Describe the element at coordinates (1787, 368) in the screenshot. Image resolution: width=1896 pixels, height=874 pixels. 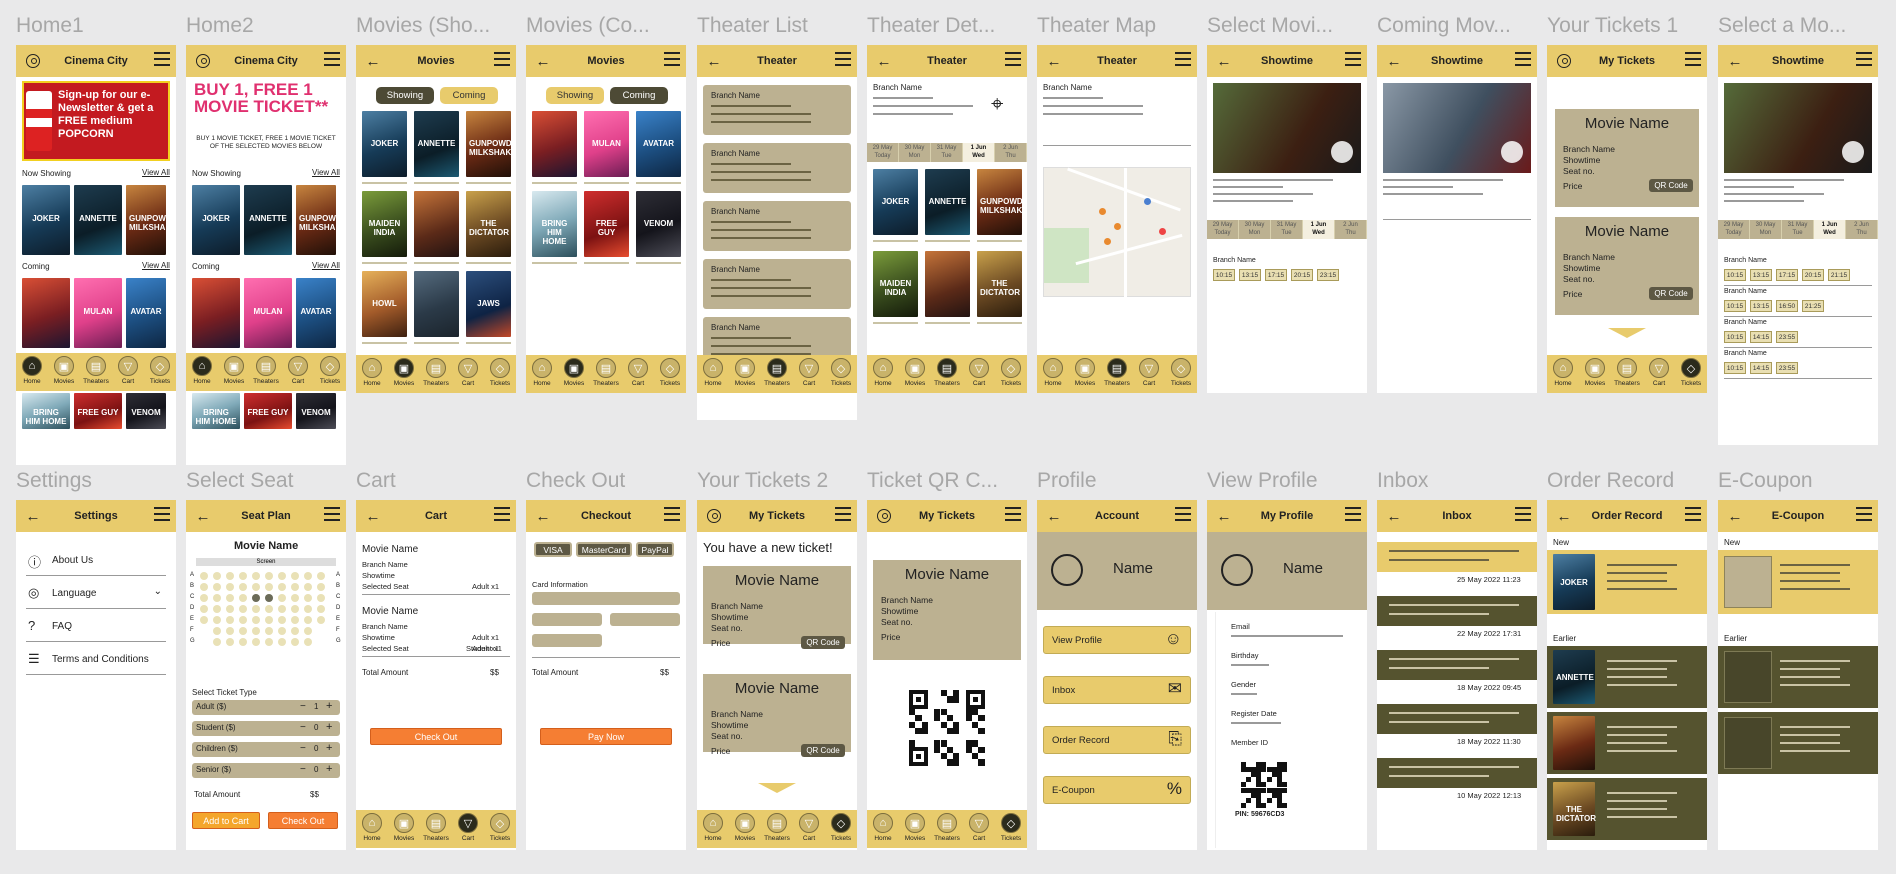
I see `showtime-chip: 23:55` at that location.